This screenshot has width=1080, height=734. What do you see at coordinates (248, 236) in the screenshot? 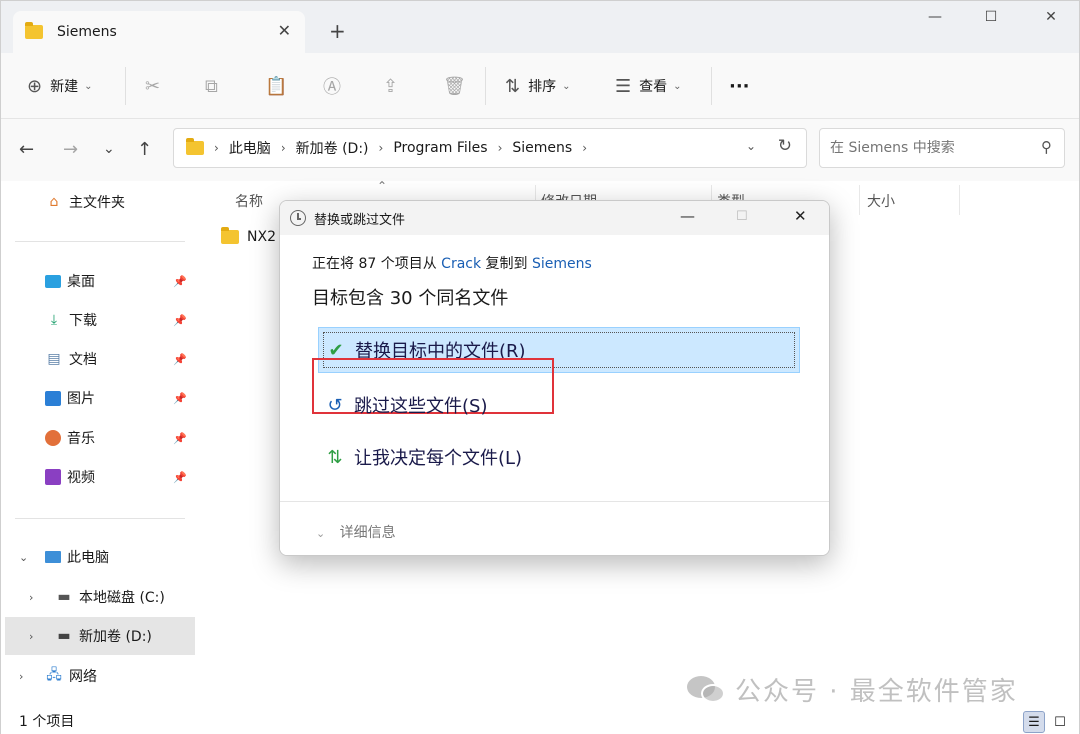
I see `list-item: NX2` at bounding box center [248, 236].